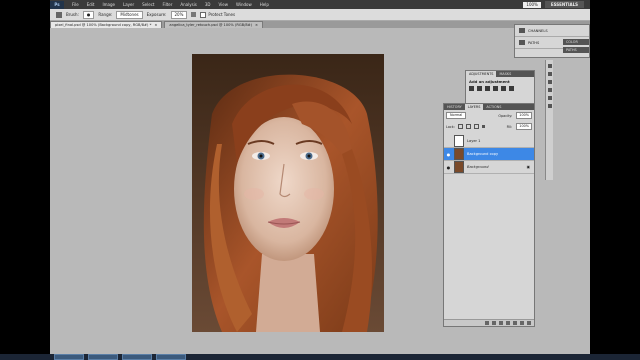 This screenshot has width=640, height=360. Describe the element at coordinates (244, 4) in the screenshot. I see `menu-window: Window` at that location.